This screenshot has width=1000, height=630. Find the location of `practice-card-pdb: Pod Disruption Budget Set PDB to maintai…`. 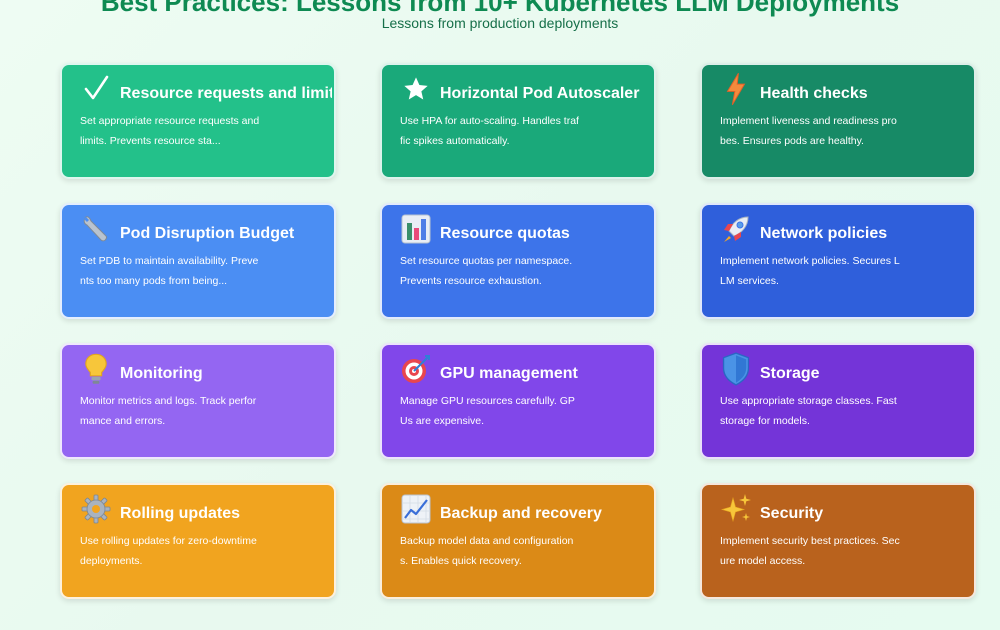

practice-card-pdb: Pod Disruption Budget Set PDB to maintai… is located at coordinates (198, 261).